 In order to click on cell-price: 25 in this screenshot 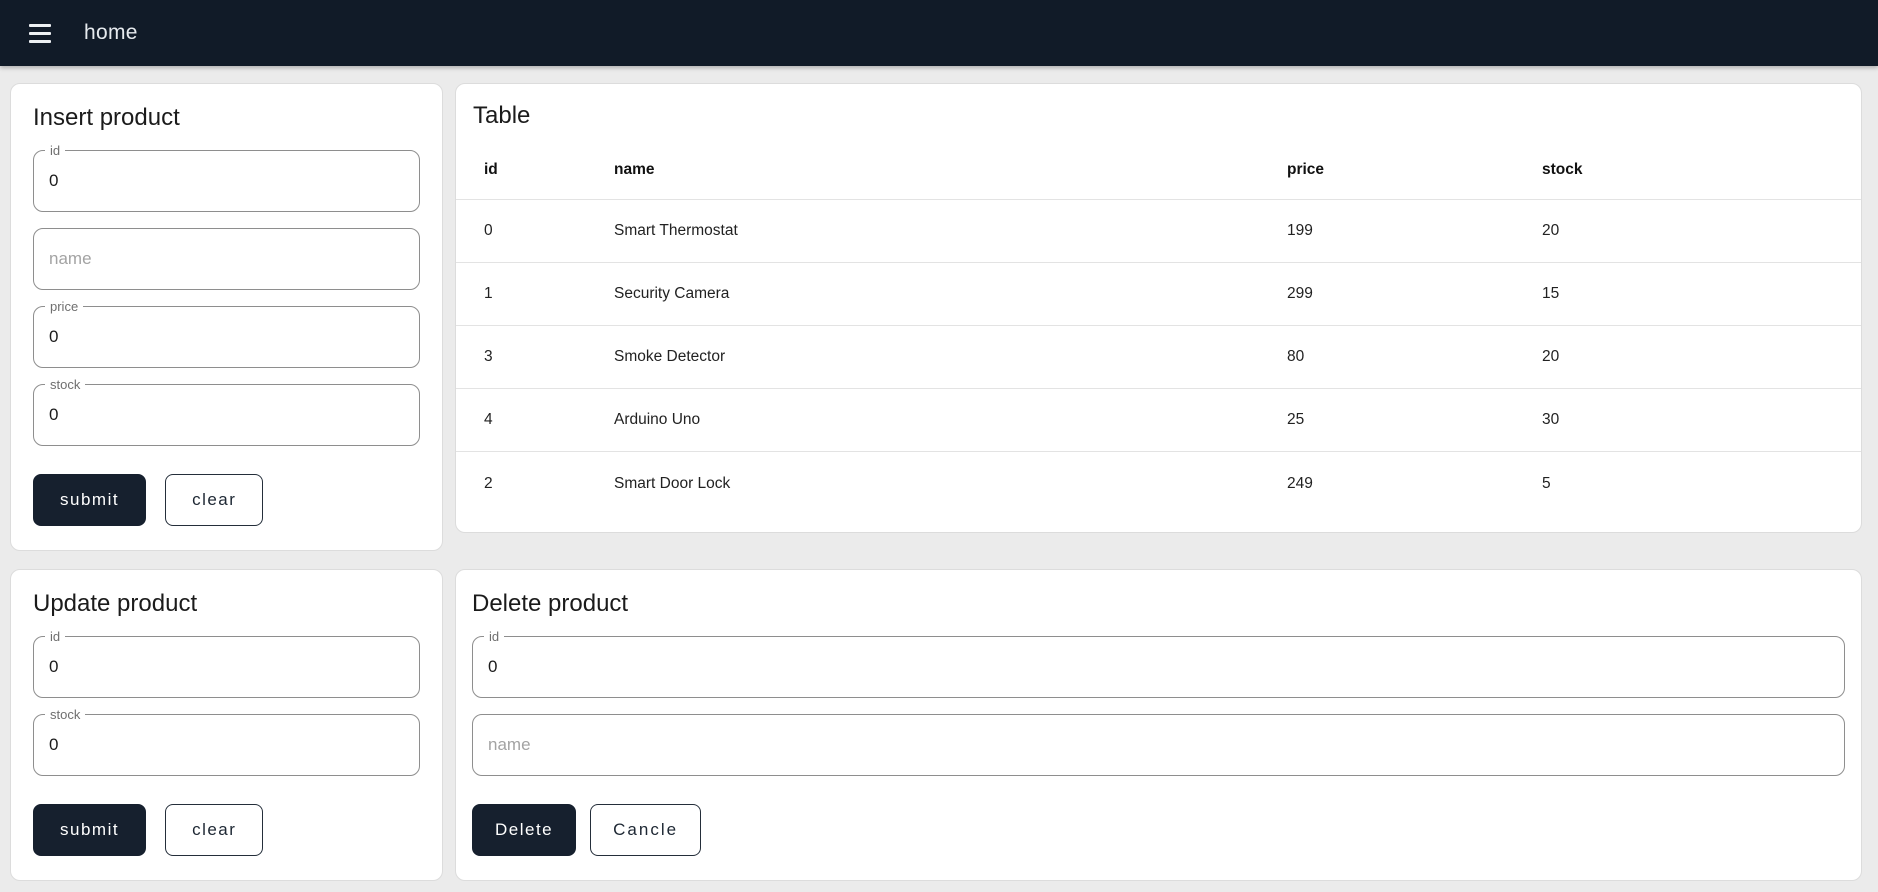, I will do `click(1296, 419)`.